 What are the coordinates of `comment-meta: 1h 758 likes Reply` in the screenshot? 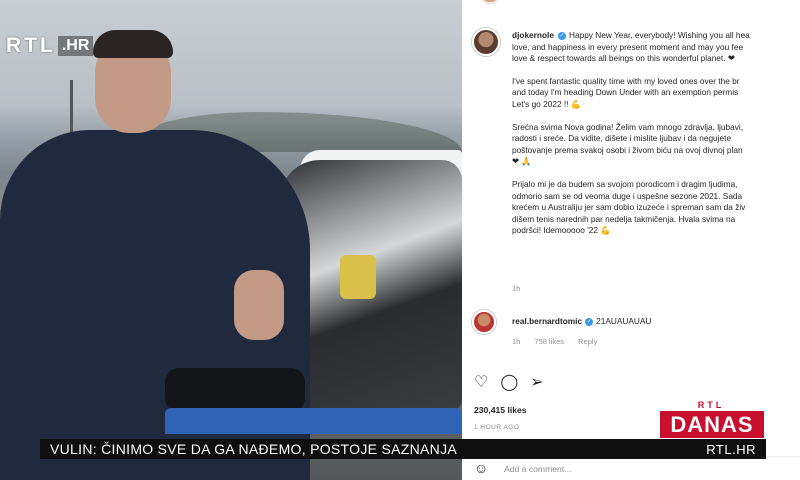 It's located at (560, 341).